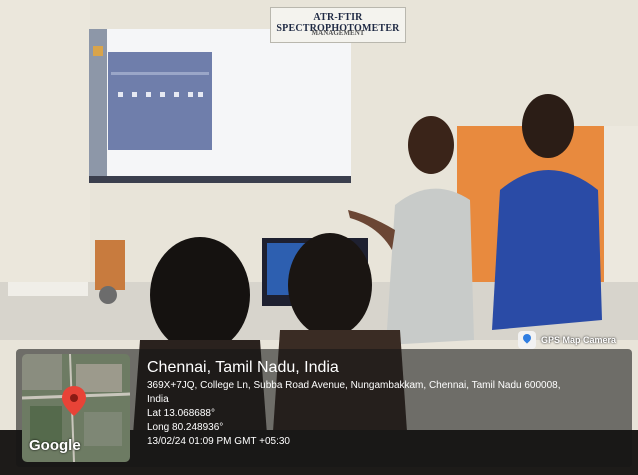  I want to click on lab-apparatus, so click(110, 265).